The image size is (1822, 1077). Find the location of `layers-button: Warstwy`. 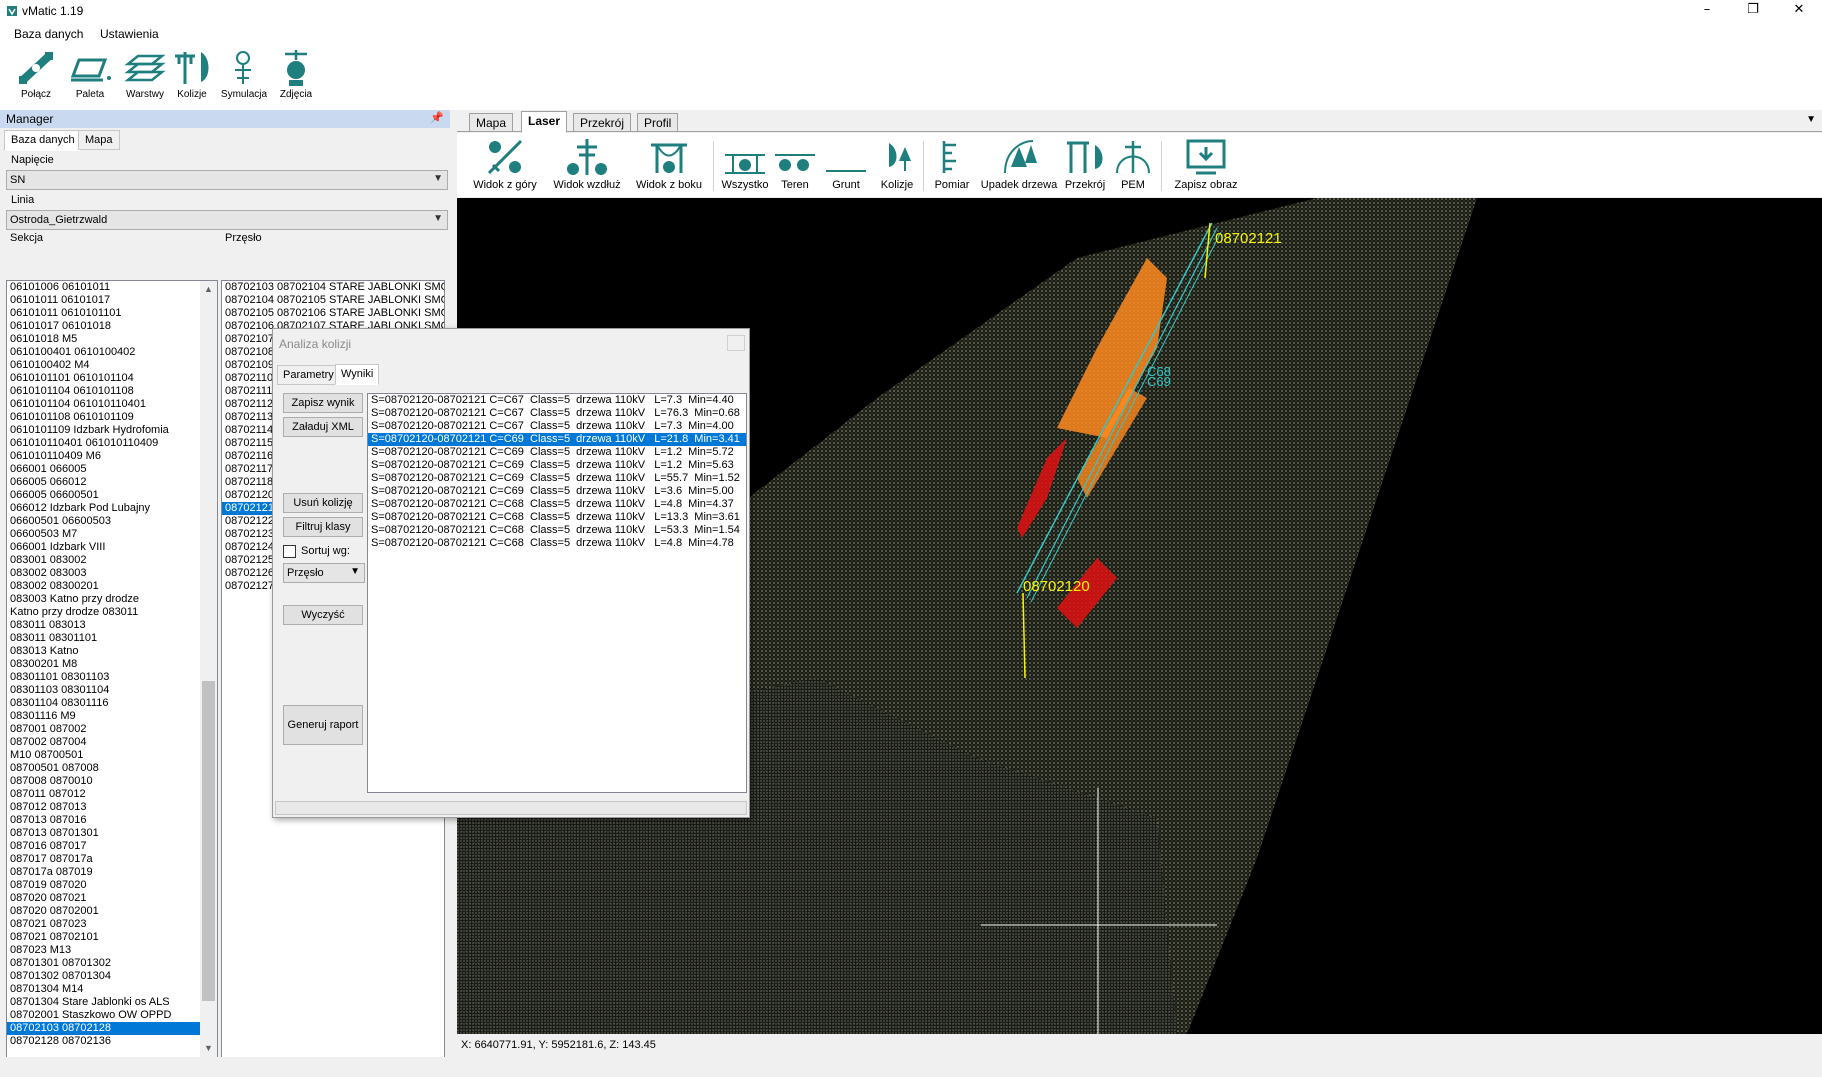

layers-button: Warstwy is located at coordinates (145, 78).